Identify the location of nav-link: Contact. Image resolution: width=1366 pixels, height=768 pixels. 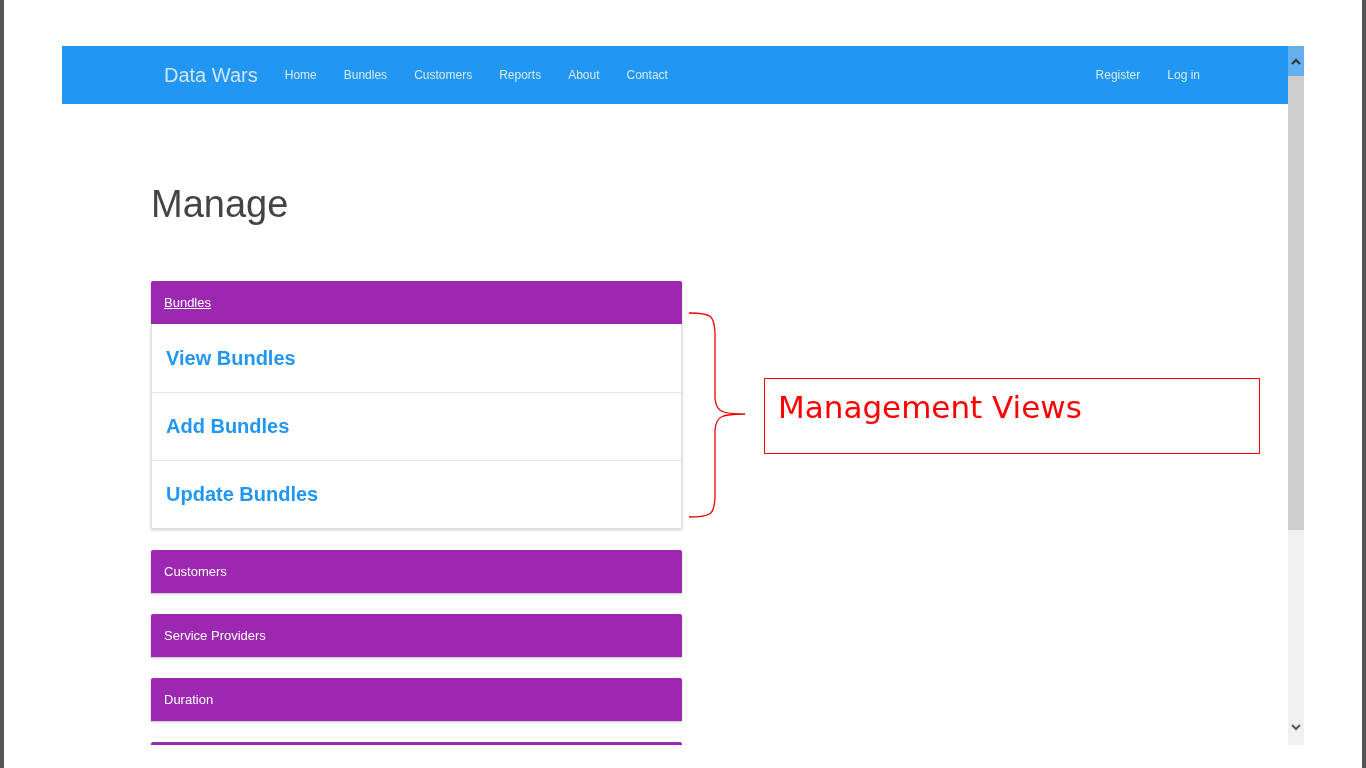
(647, 75).